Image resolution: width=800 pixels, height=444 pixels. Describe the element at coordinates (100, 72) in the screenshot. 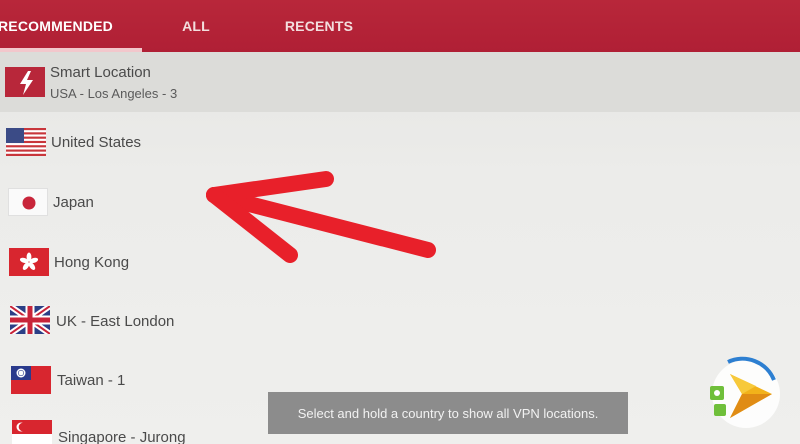

I see `smart-location-title: Smart Location` at that location.